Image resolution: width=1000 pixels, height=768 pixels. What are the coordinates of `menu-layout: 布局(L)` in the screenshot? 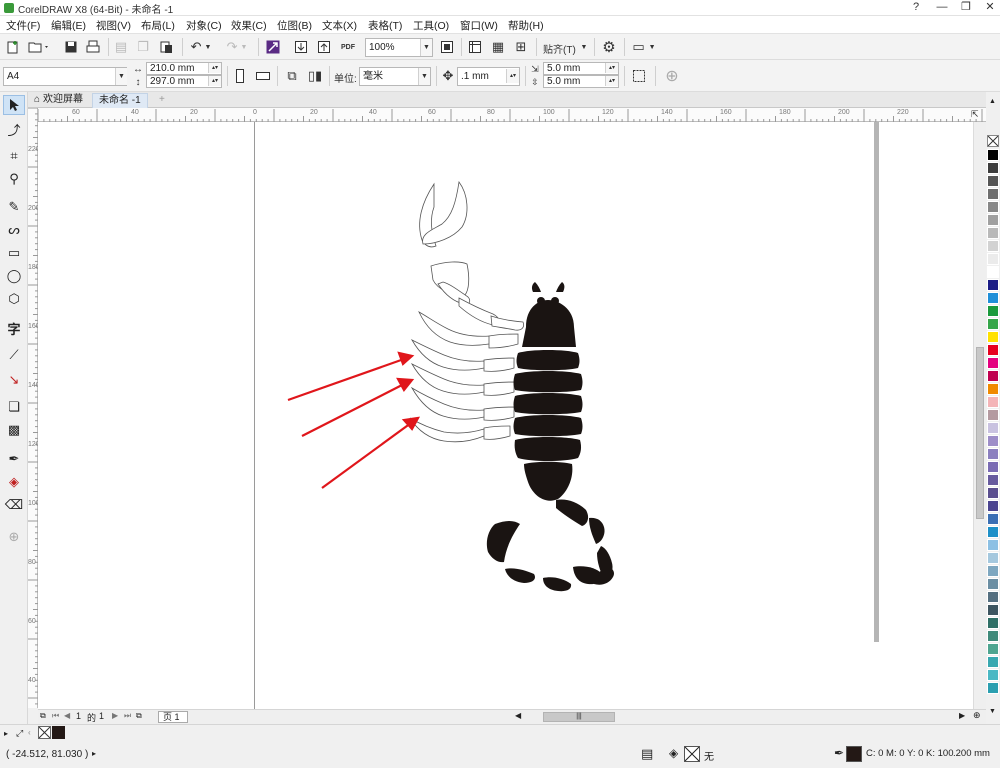 It's located at (158, 25).